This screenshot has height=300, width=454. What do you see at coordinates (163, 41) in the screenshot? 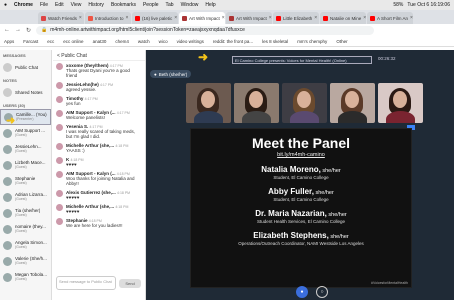
I see `bookmark-item: wico` at bounding box center [163, 41].